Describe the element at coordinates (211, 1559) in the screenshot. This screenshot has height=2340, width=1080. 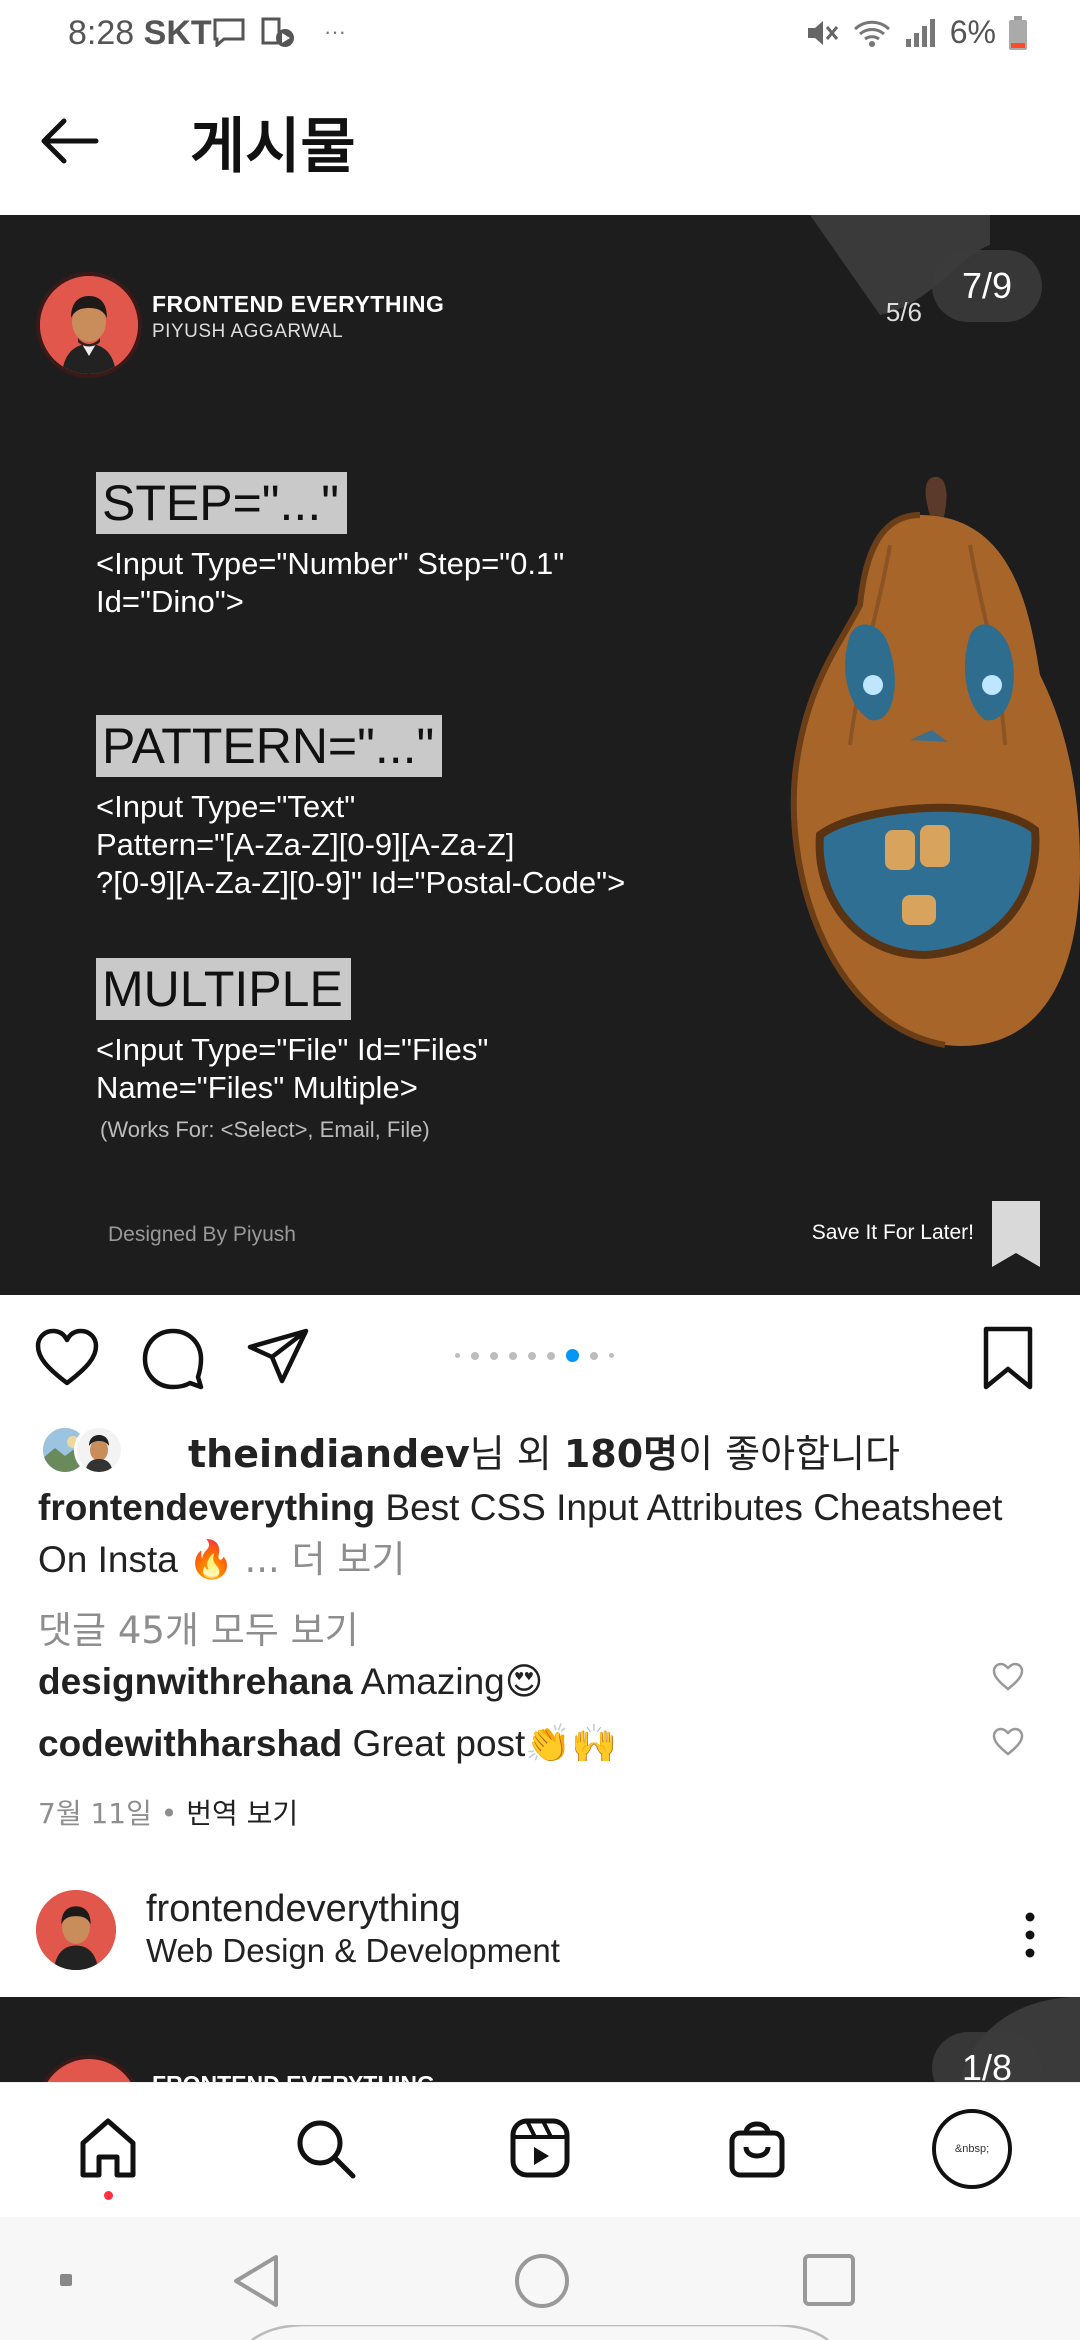
I see `fire-emoji: 🔥` at that location.